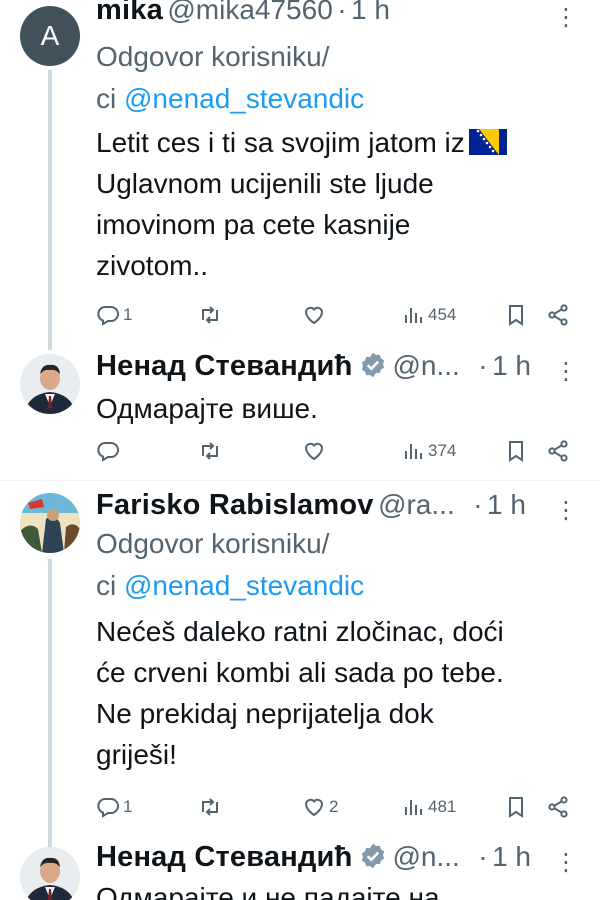 The image size is (600, 900). Describe the element at coordinates (442, 806) in the screenshot. I see `views-count: 481` at that location.